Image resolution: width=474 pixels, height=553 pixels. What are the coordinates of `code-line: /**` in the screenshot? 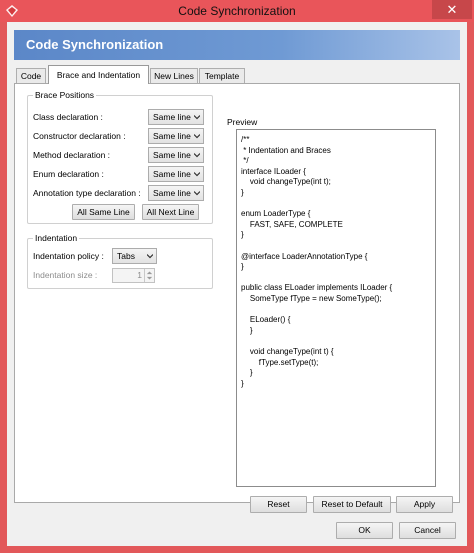 It's located at (245, 139).